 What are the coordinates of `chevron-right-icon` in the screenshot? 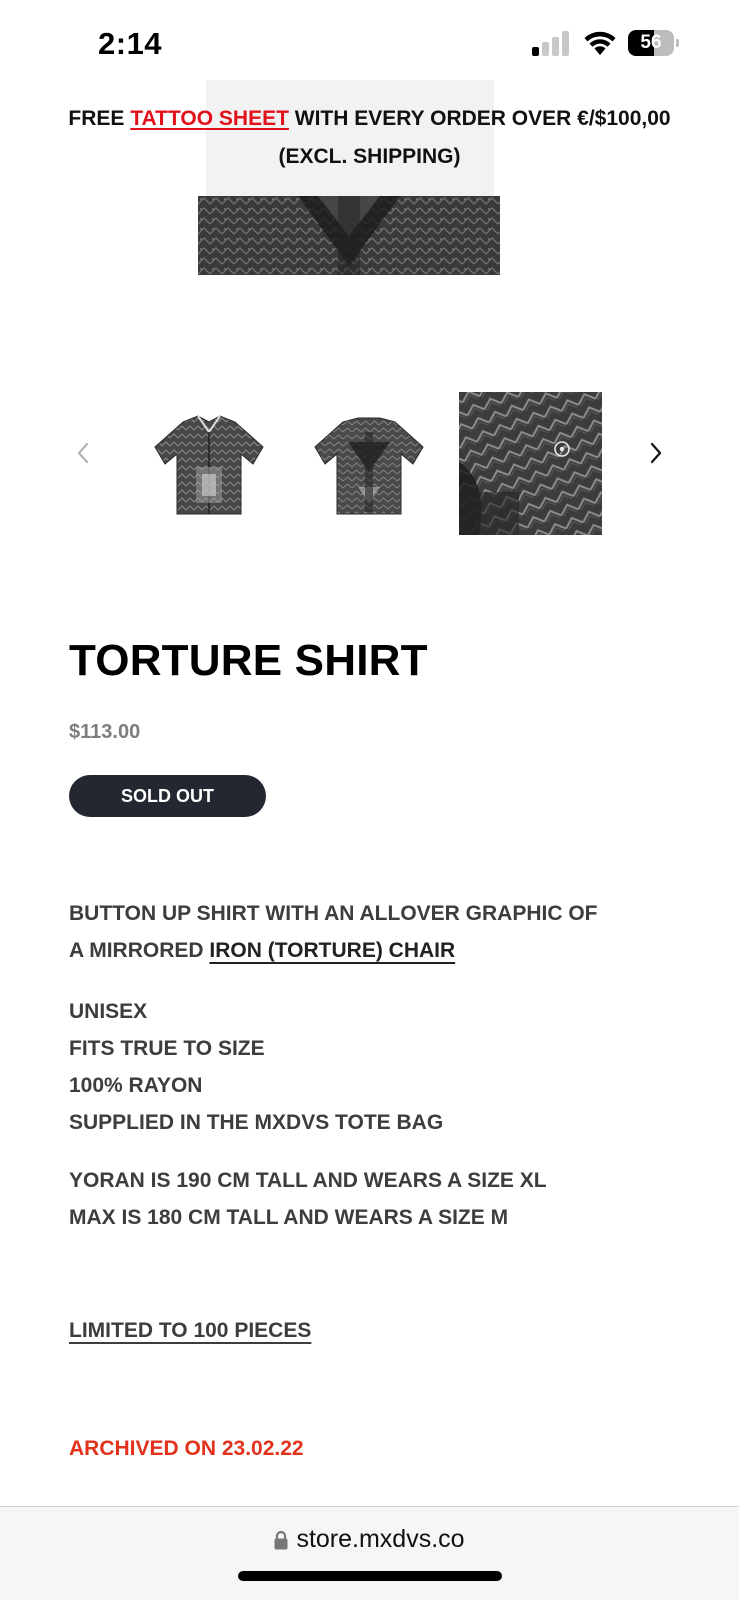 It's located at (656, 453).